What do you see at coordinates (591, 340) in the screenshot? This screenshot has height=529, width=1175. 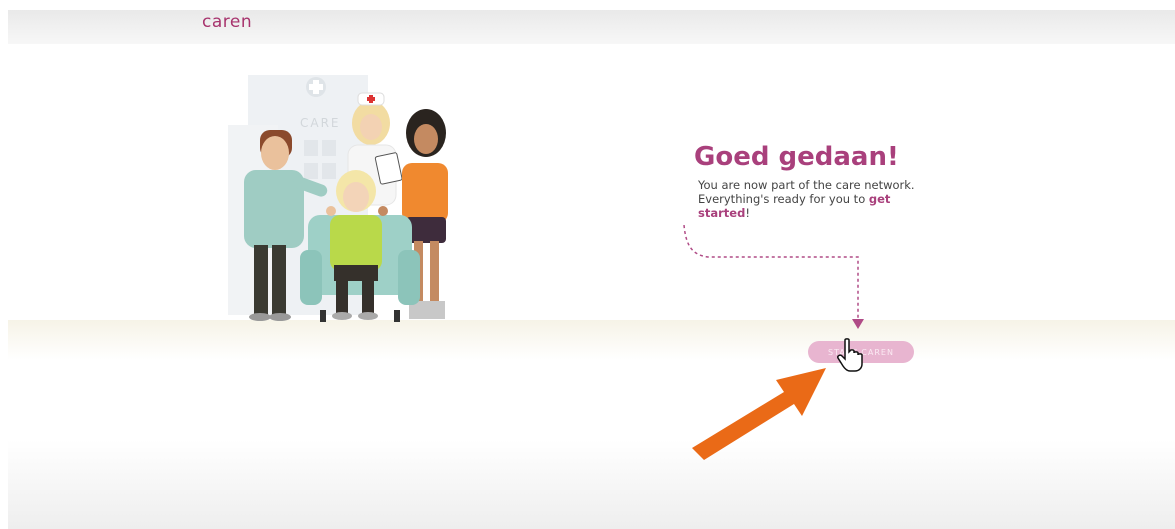 I see `floor-band` at bounding box center [591, 340].